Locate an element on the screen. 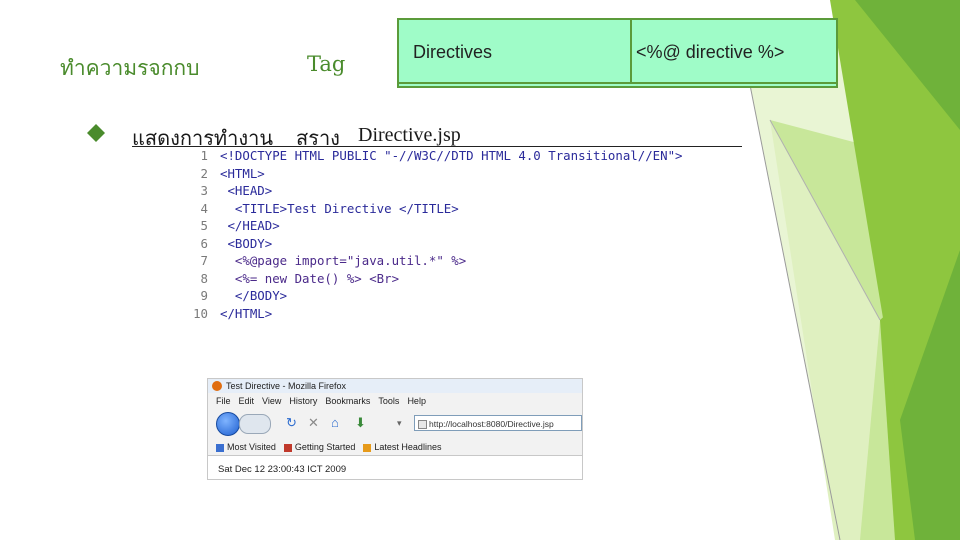  menu-item-history: History is located at coordinates (303, 401).